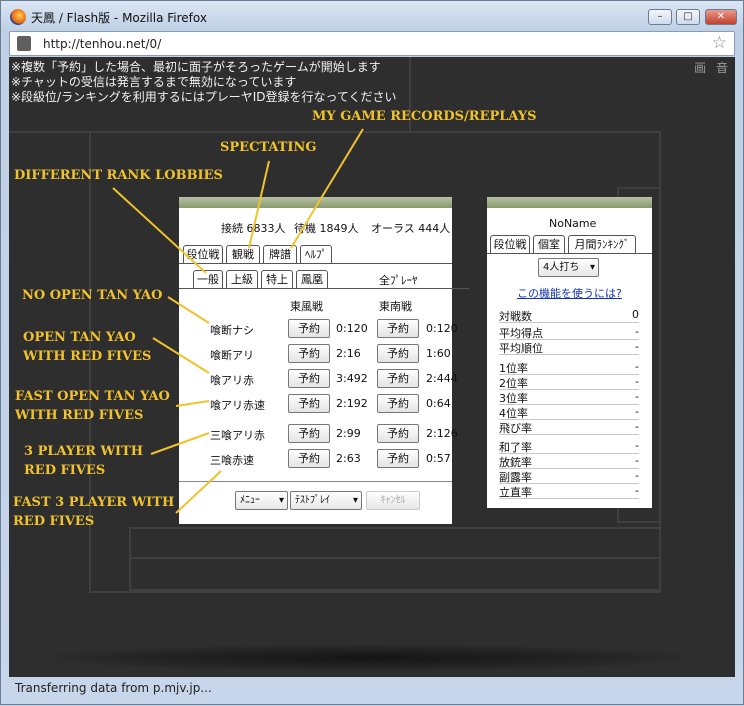  Describe the element at coordinates (352, 403) in the screenshot. I see `east-counts: 2:192` at that location.